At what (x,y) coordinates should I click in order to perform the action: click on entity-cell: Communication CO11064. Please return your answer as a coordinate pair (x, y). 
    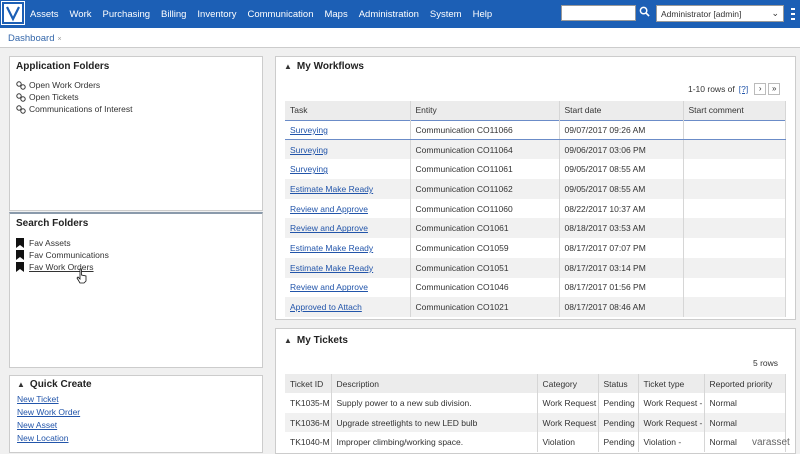
    Looking at the image, I should click on (485, 149).